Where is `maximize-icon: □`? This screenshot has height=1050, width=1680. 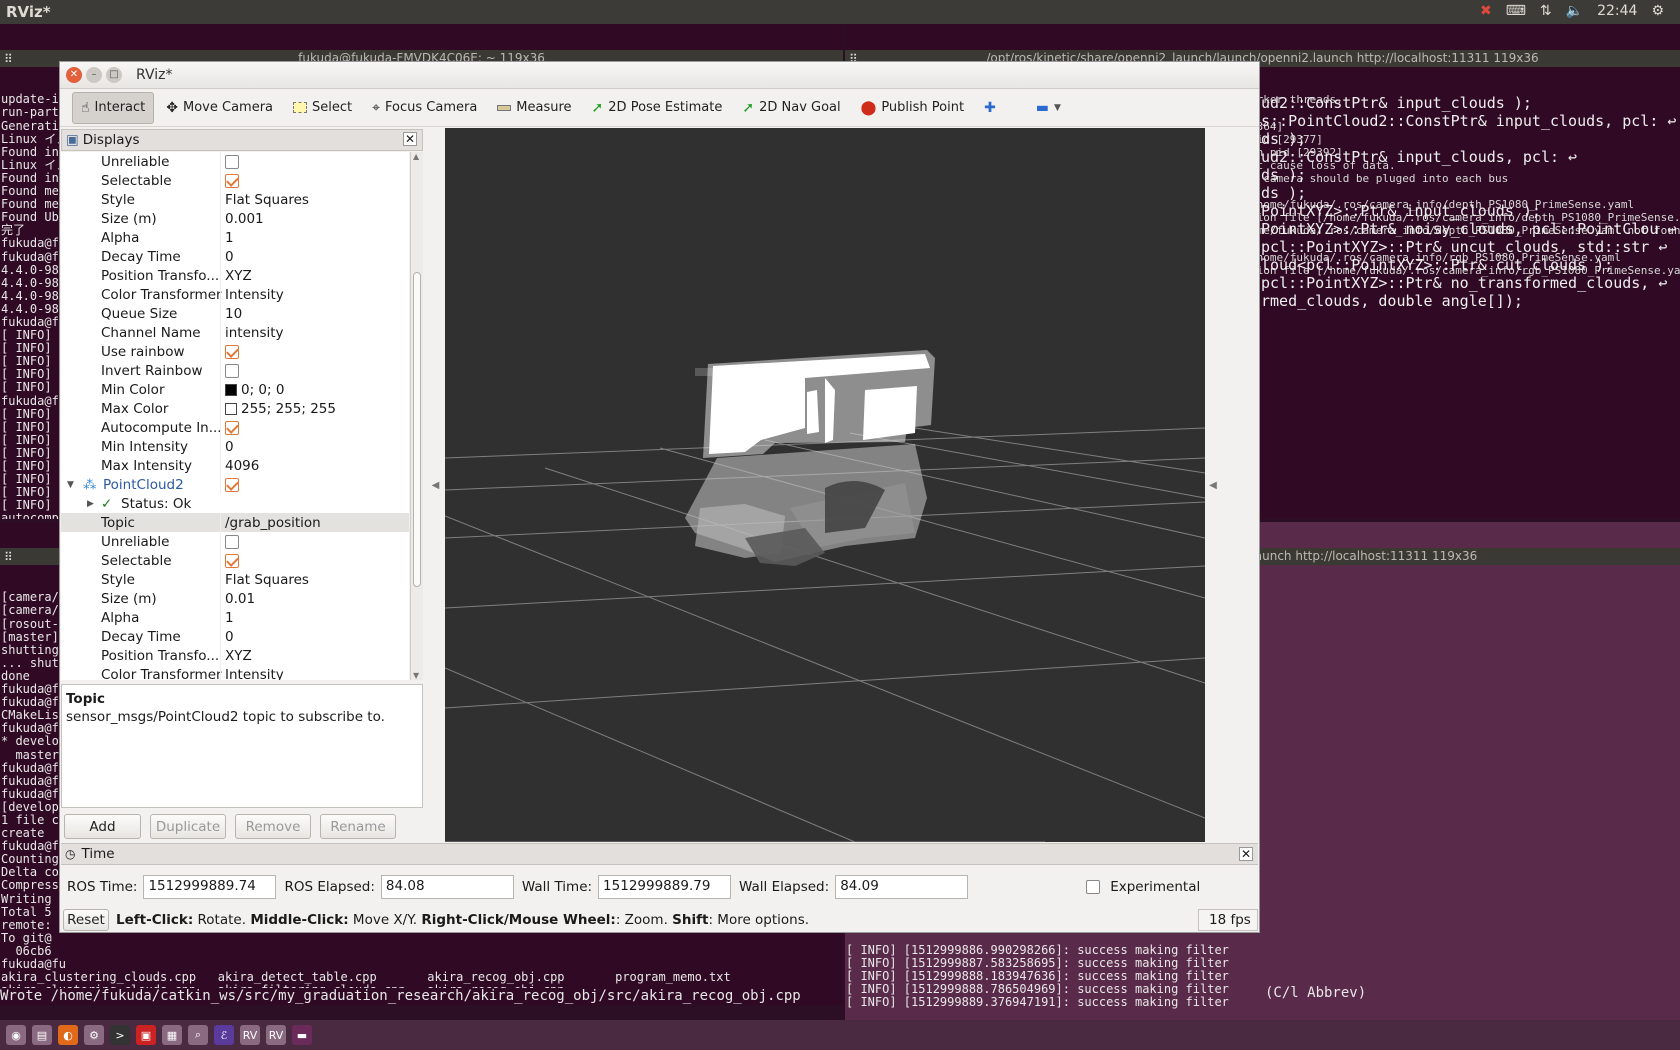
maximize-icon: □ is located at coordinates (114, 75).